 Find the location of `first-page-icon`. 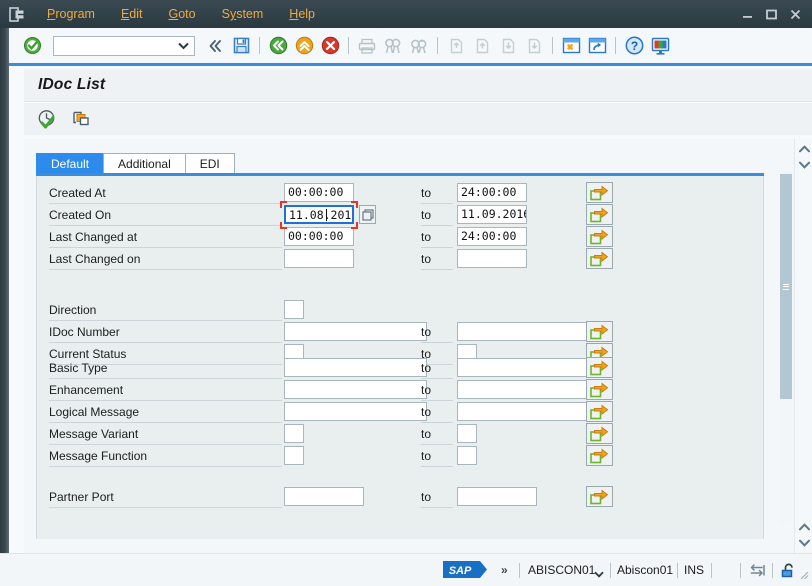

first-page-icon is located at coordinates (456, 46).